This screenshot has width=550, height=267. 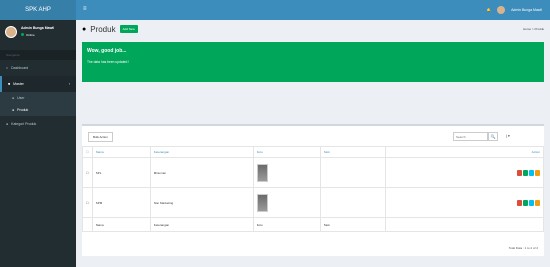 What do you see at coordinates (352, 224) in the screenshot?
I see `footer-cell: Stok` at bounding box center [352, 224].